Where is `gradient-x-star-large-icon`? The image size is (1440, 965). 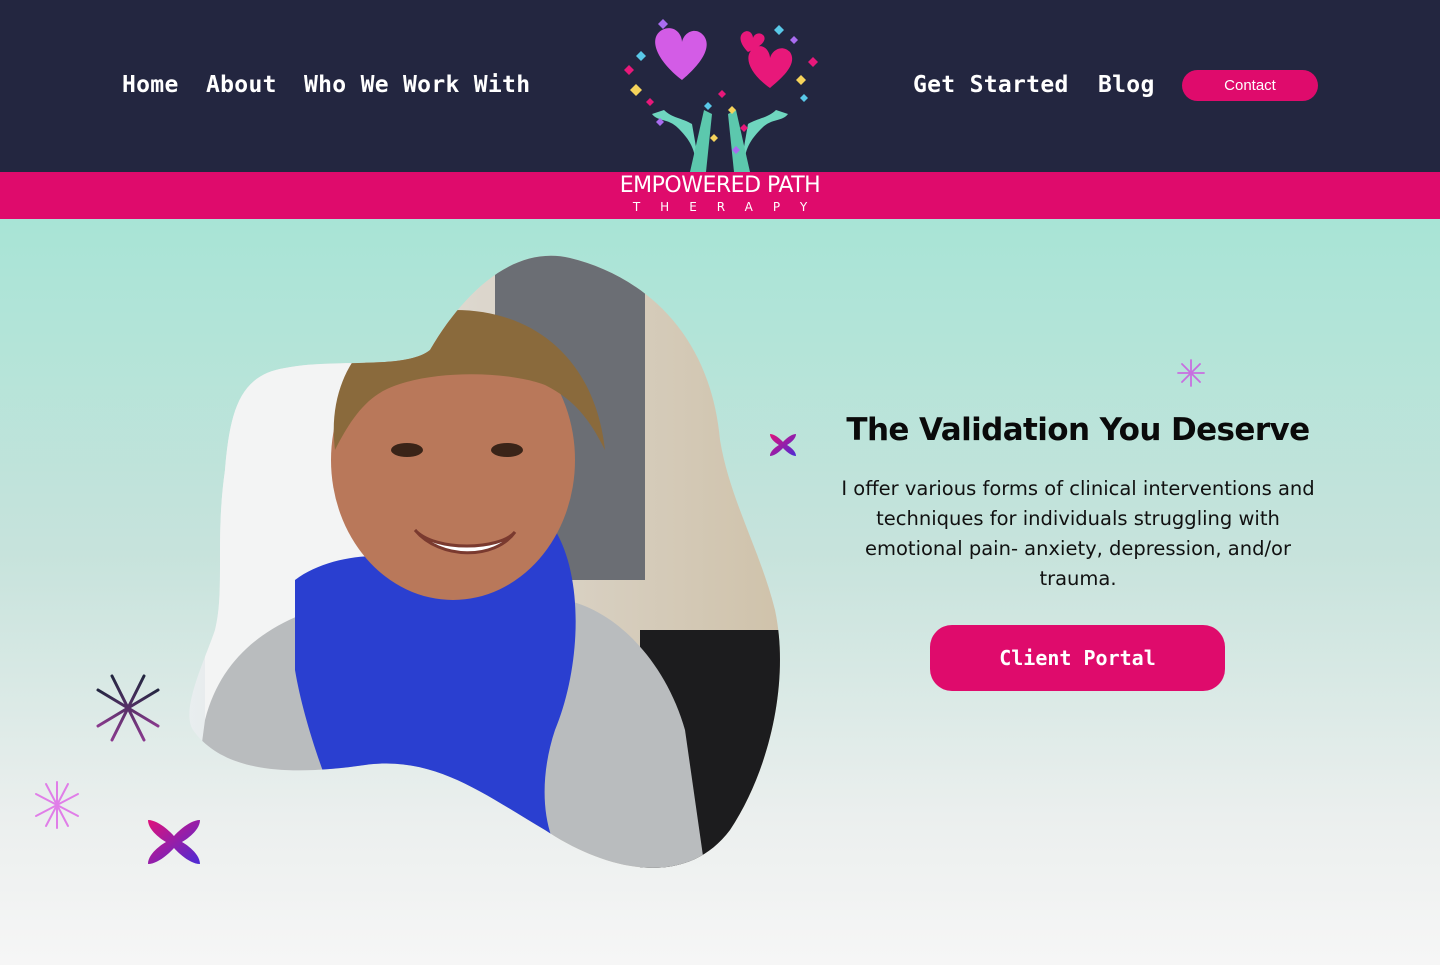
gradient-x-star-large-icon is located at coordinates (174, 842).